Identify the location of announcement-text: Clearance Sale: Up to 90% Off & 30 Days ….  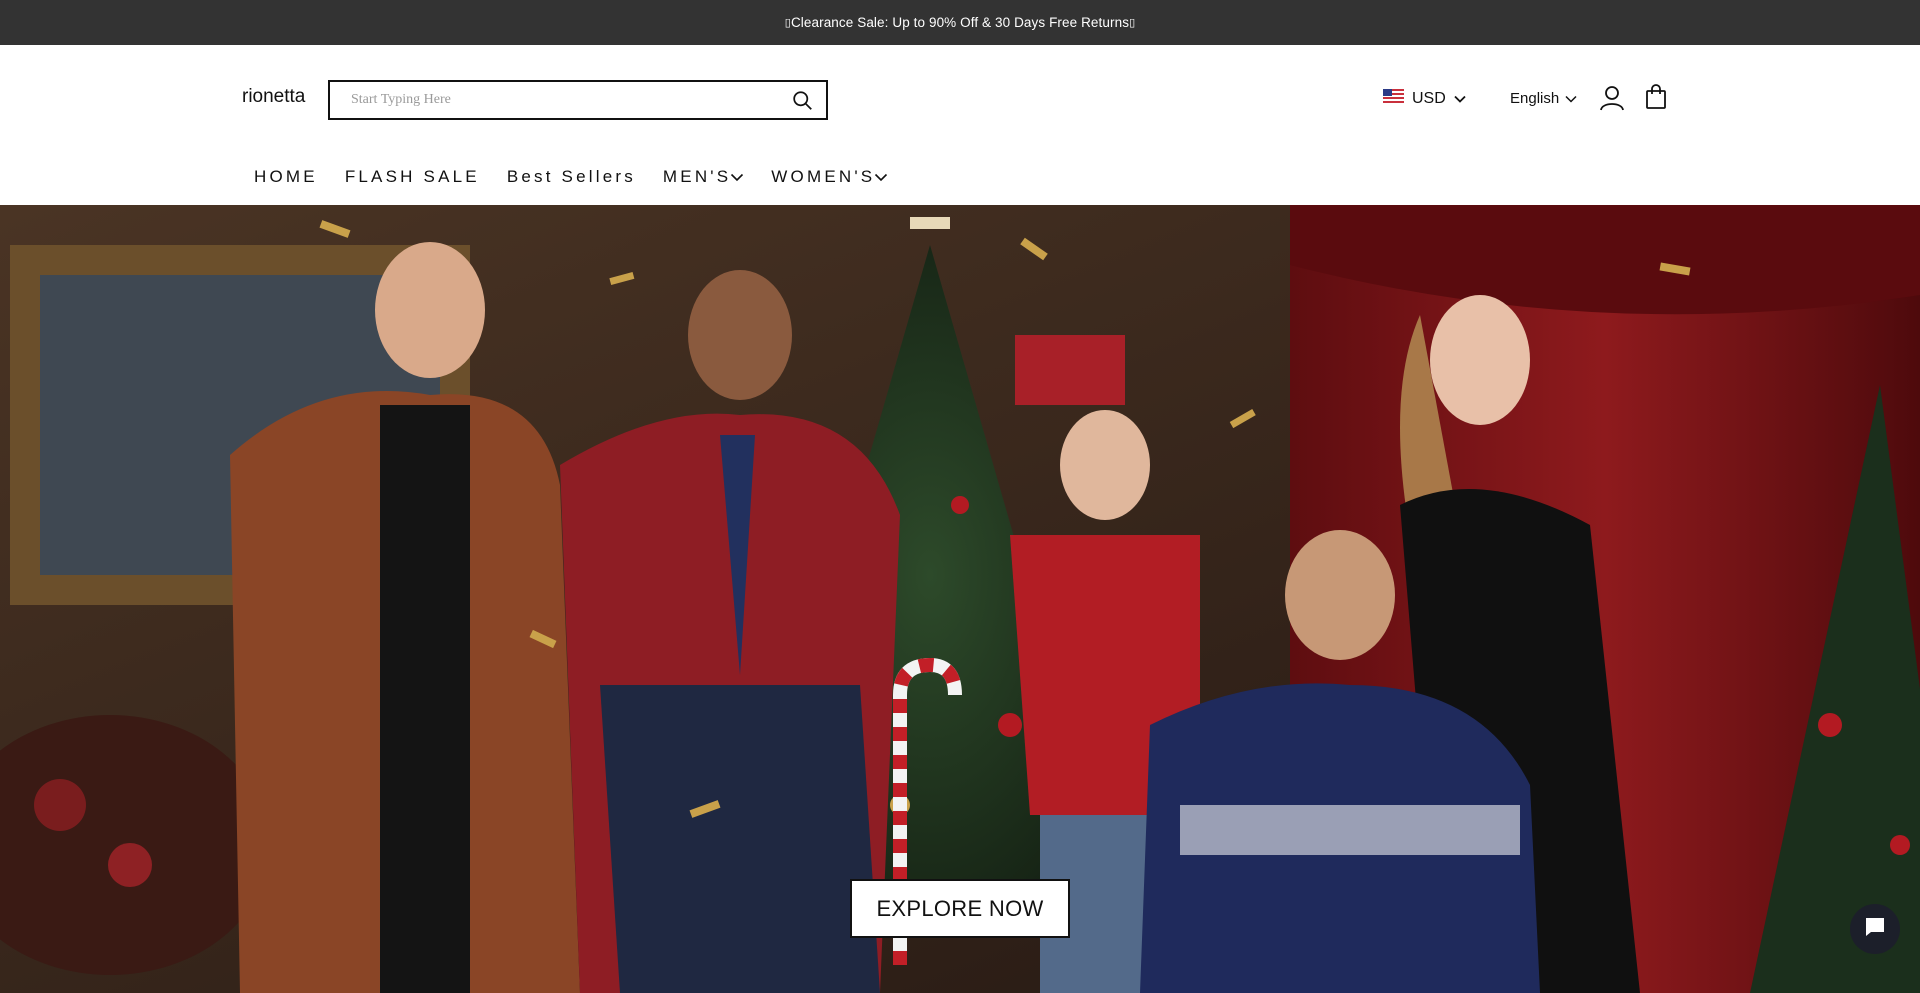
(960, 22).